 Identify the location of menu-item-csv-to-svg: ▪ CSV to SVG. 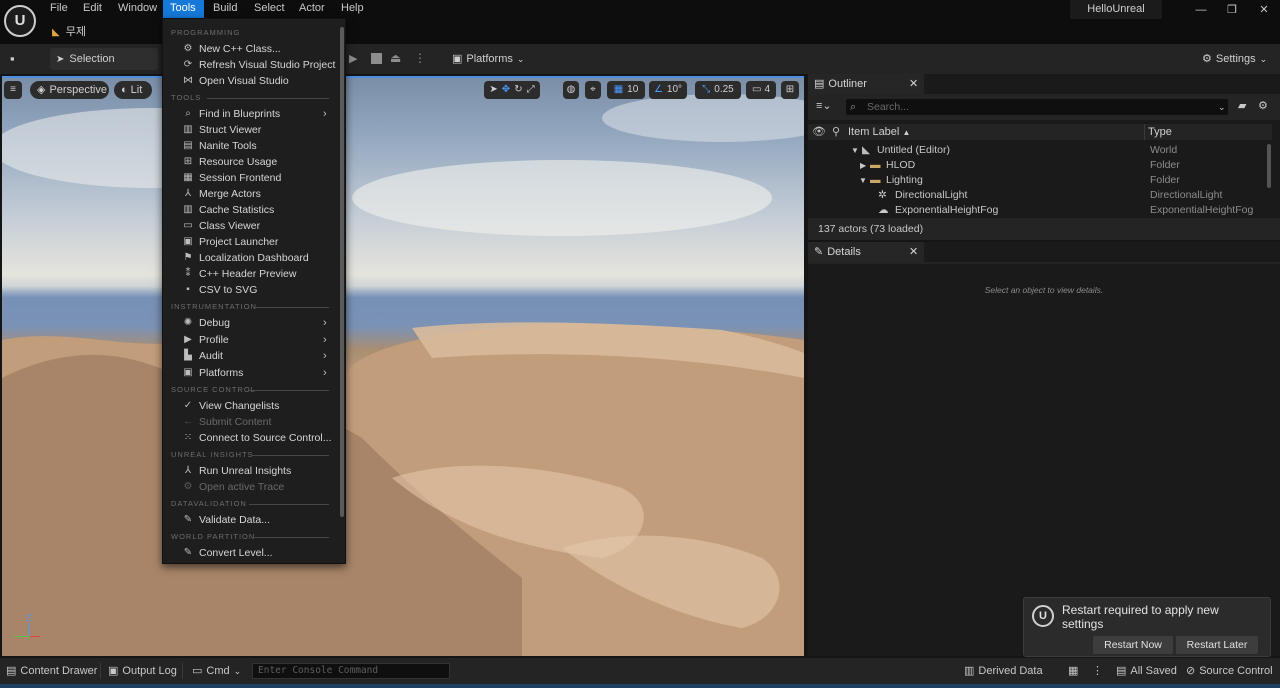
(251, 290).